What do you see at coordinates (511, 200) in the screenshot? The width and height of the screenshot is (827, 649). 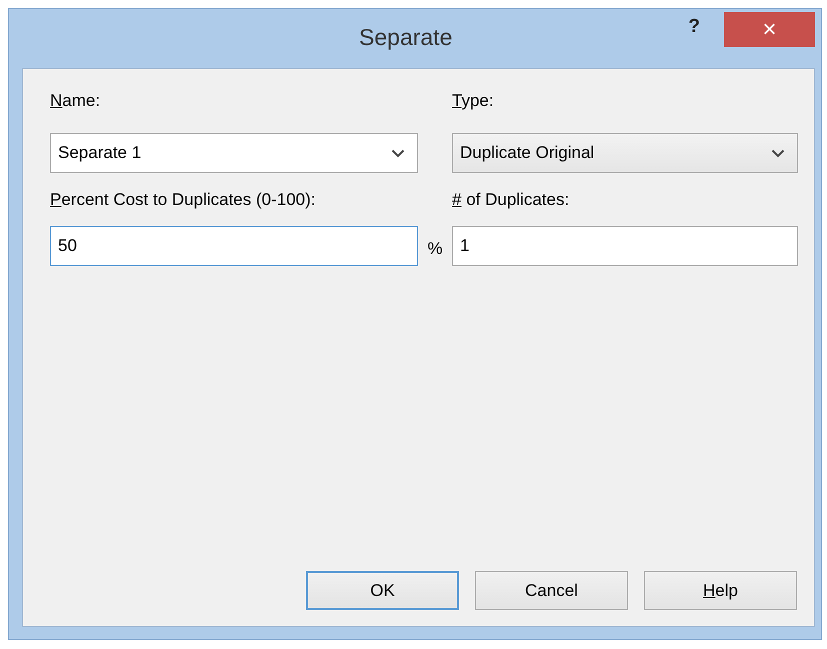 I see `field-label: # of Duplicates:` at bounding box center [511, 200].